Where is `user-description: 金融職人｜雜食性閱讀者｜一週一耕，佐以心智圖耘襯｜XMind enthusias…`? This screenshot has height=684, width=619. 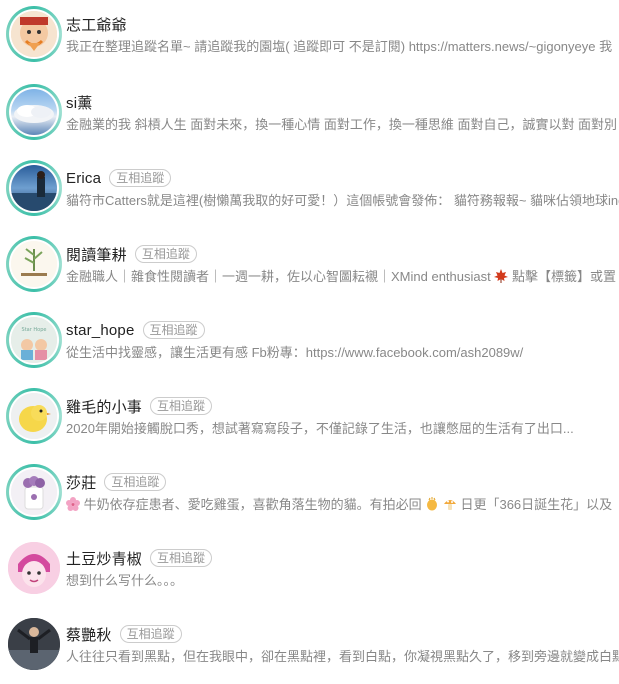 user-description: 金融職人｜雜食性閱讀者｜一週一耕，佐以心智圖耘襯｜XMind enthusias… is located at coordinates (342, 278).